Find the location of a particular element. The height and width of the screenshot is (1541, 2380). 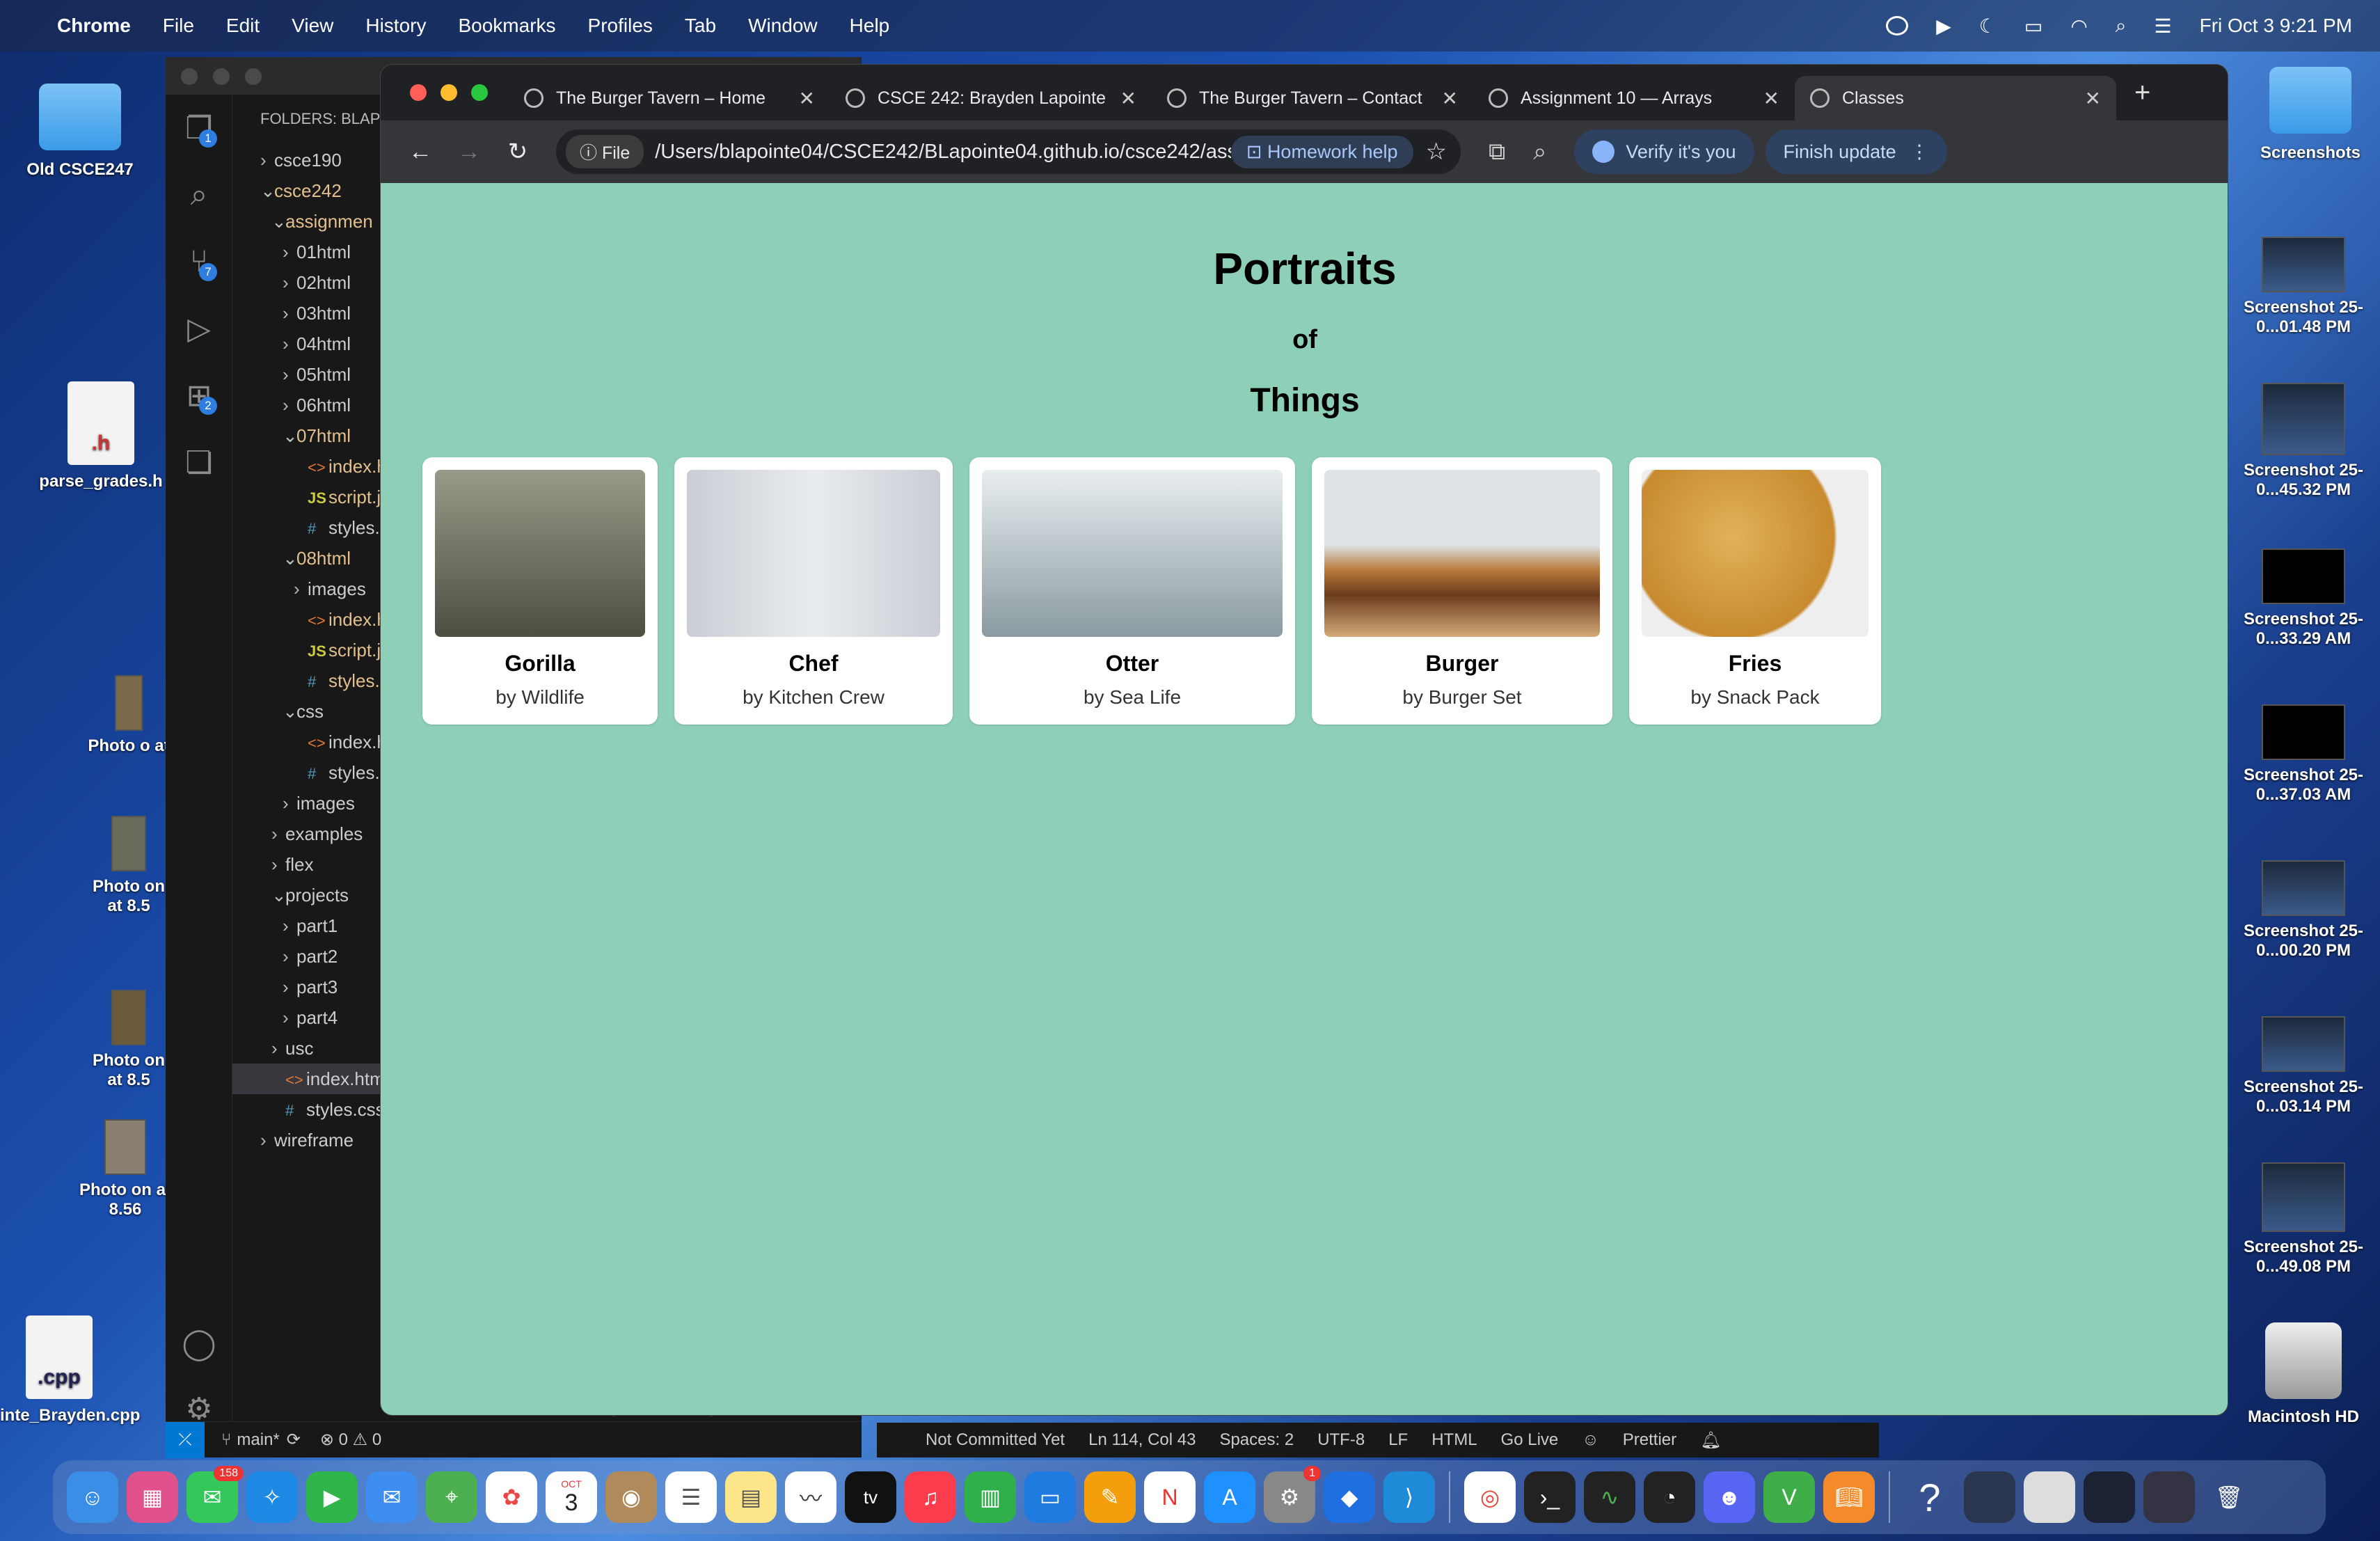

photos-icon: ✿ is located at coordinates (512, 1497).